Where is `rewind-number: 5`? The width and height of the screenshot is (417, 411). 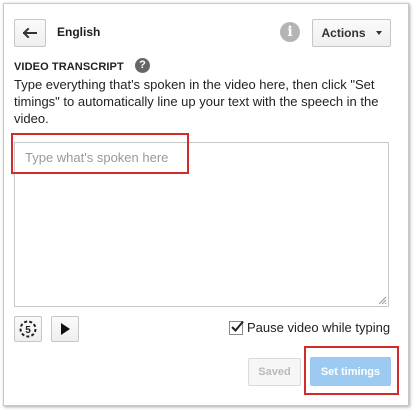
rewind-number: 5 is located at coordinates (28, 330).